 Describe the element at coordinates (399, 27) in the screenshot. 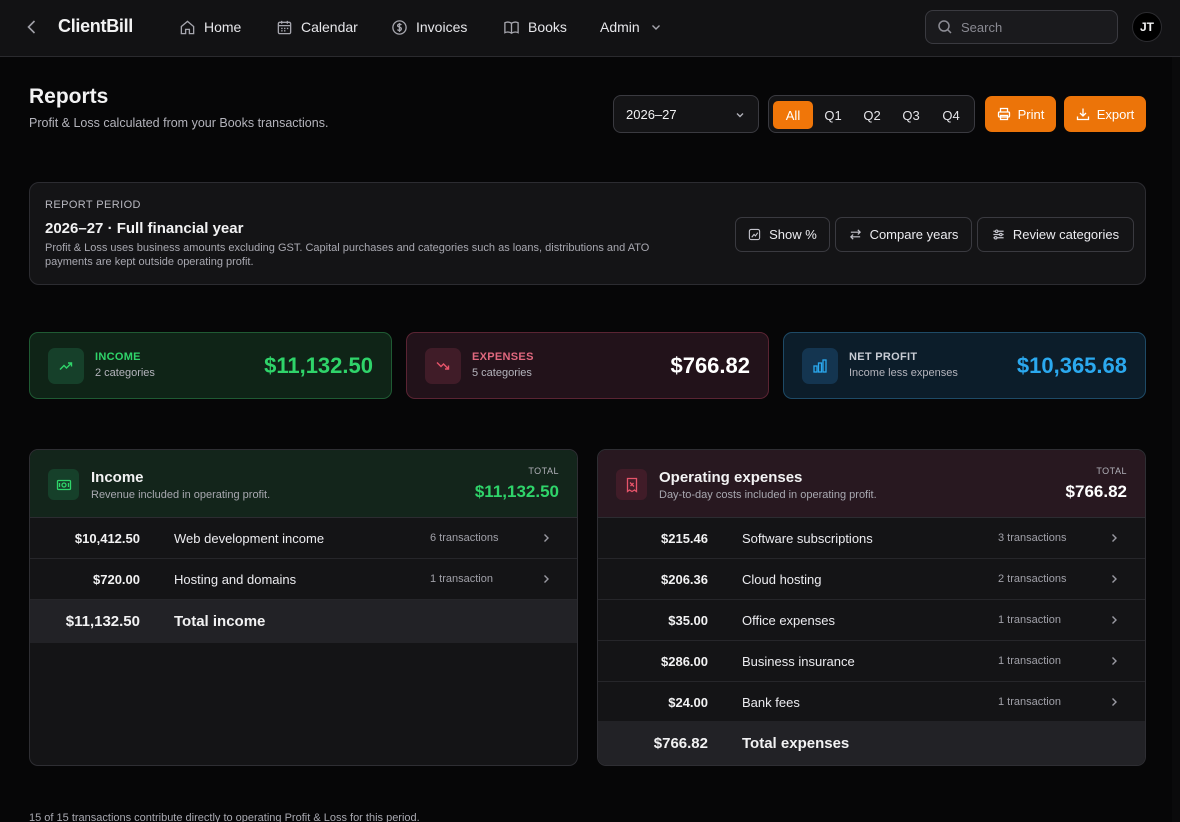

I see `dollar-circle-icon` at that location.